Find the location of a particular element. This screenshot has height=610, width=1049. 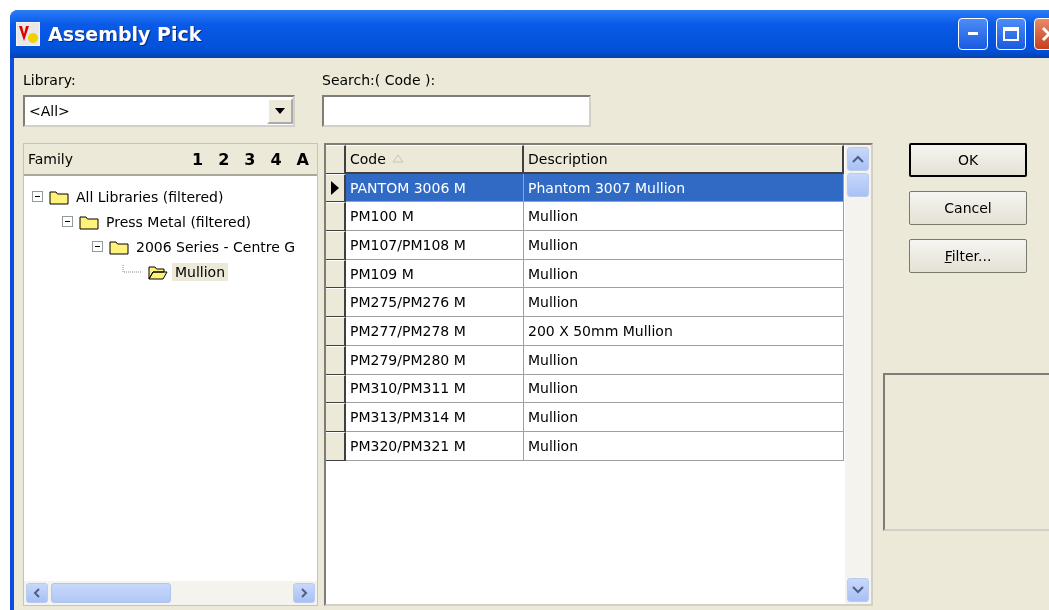

minimize-button is located at coordinates (973, 34).